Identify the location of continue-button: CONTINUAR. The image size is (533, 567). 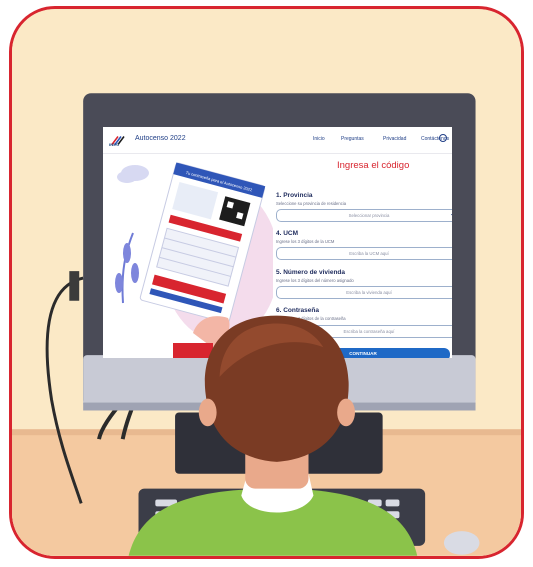
(363, 353).